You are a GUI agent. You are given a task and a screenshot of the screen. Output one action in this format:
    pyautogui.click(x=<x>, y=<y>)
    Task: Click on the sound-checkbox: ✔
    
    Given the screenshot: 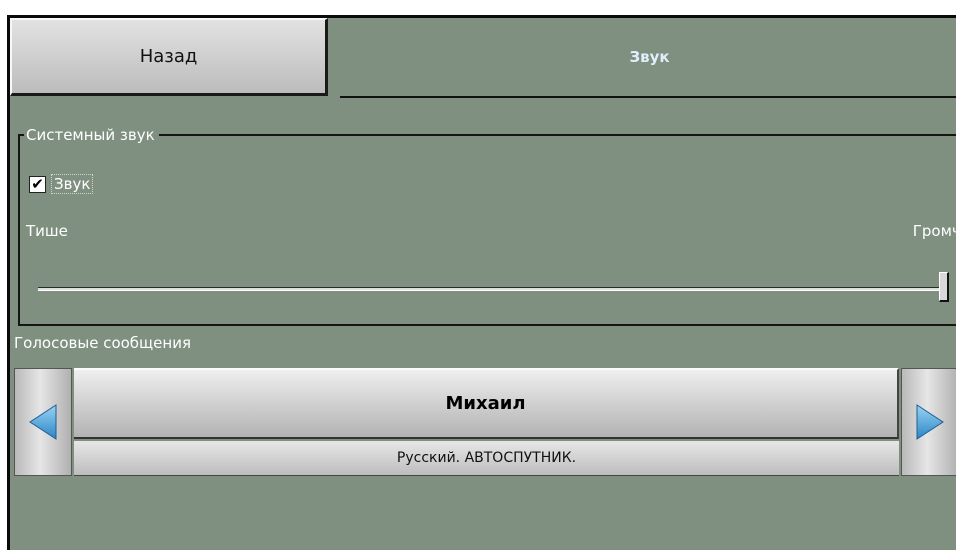 What is the action you would take?
    pyautogui.click(x=37, y=183)
    